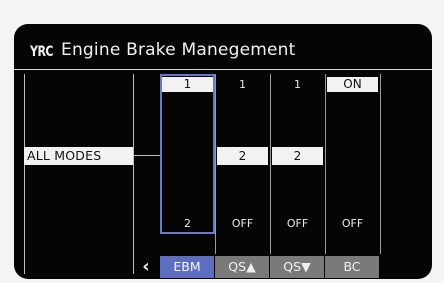  What do you see at coordinates (242, 223) in the screenshot?
I see `qs-up-bottom-value: OFF` at bounding box center [242, 223].